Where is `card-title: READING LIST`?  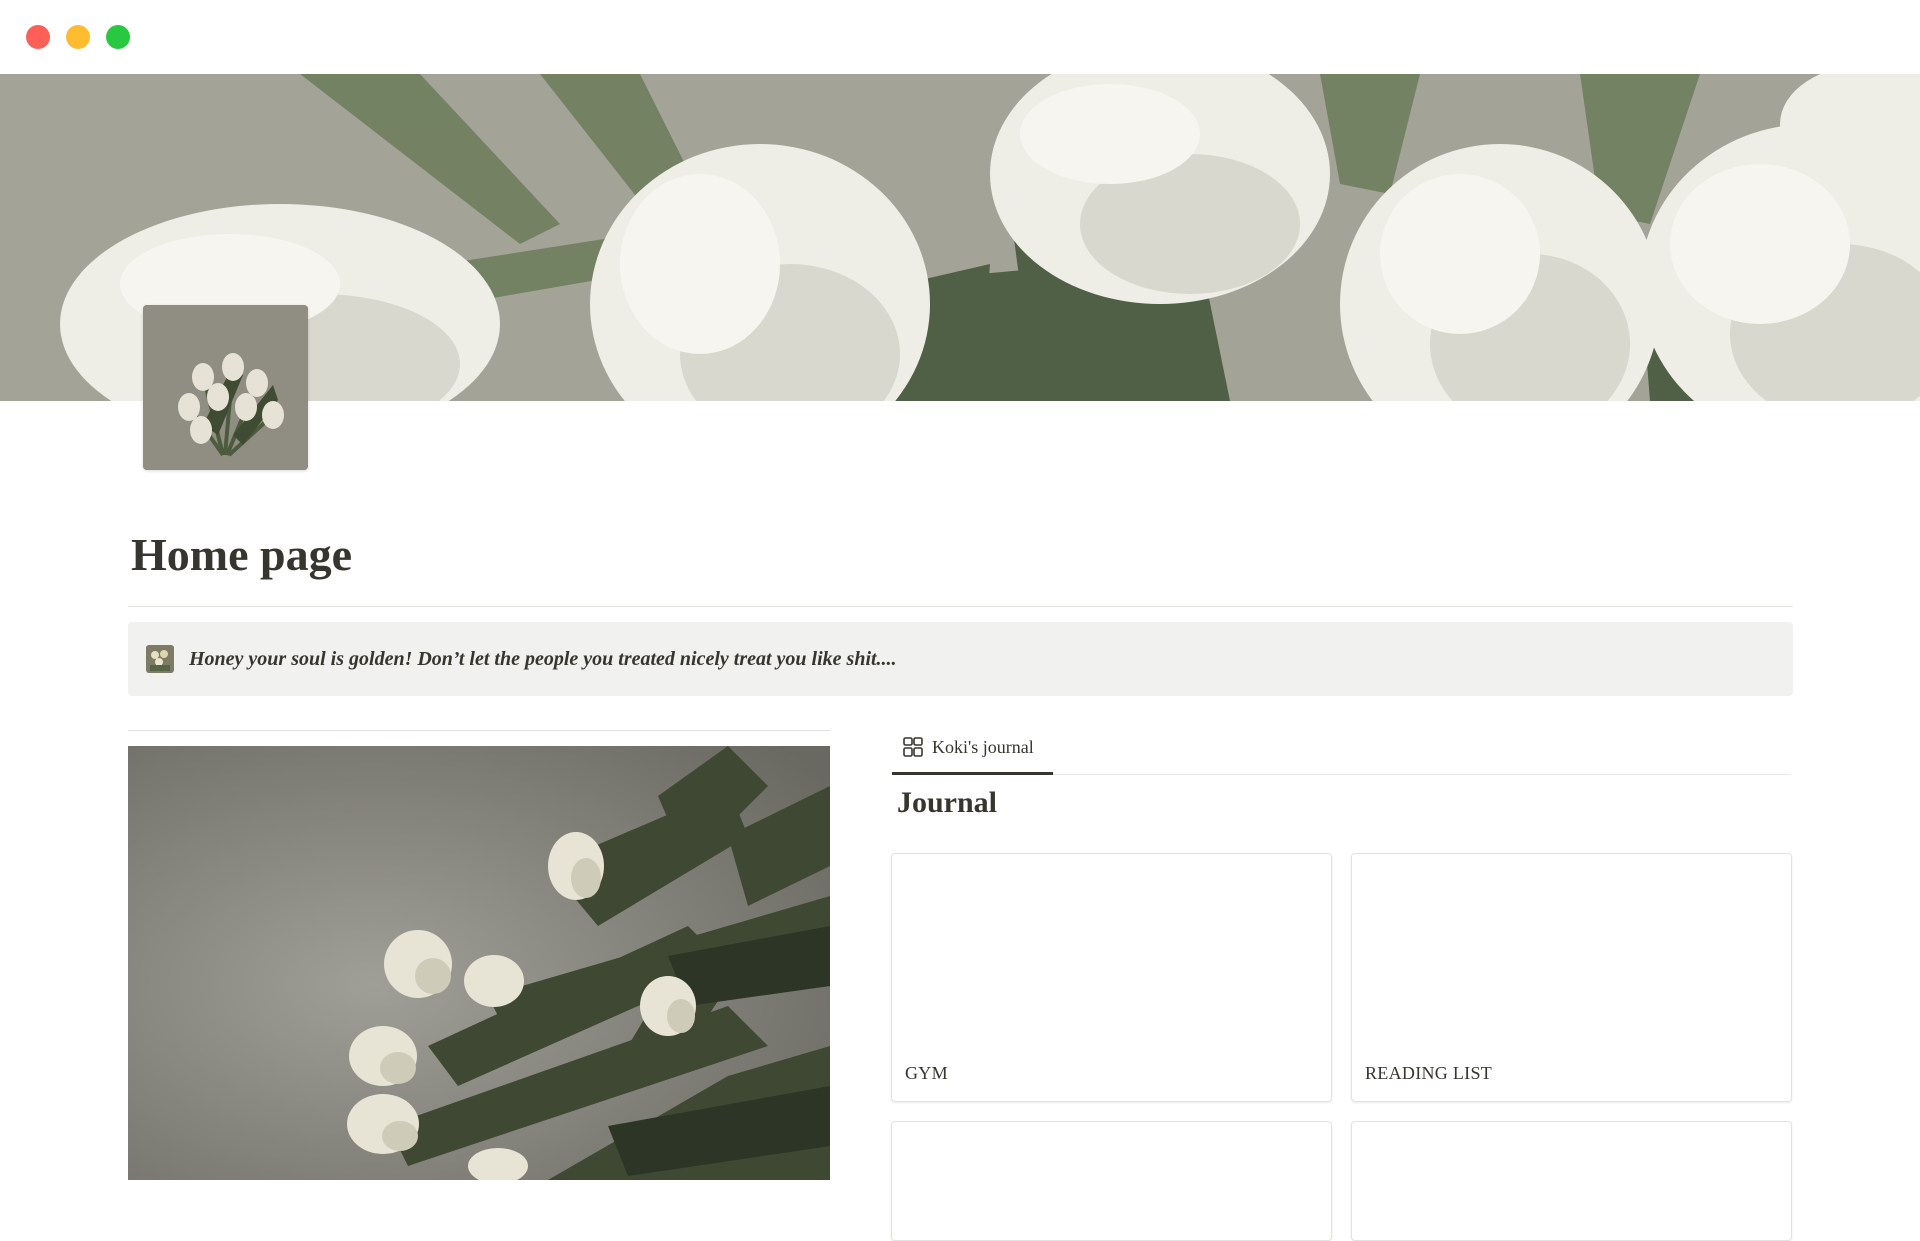 card-title: READING LIST is located at coordinates (1429, 1073).